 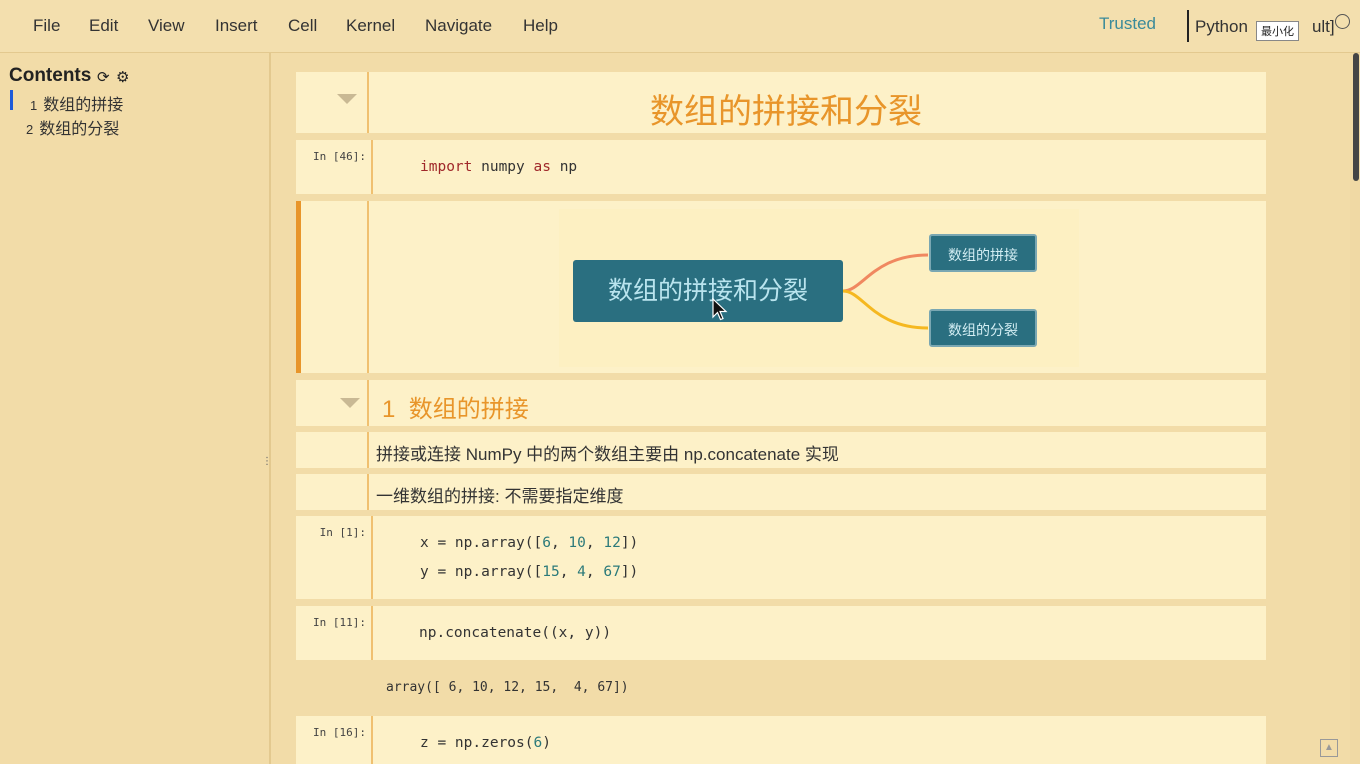 I want to click on code-text: z = np.zeros(, so click(x=477, y=743).